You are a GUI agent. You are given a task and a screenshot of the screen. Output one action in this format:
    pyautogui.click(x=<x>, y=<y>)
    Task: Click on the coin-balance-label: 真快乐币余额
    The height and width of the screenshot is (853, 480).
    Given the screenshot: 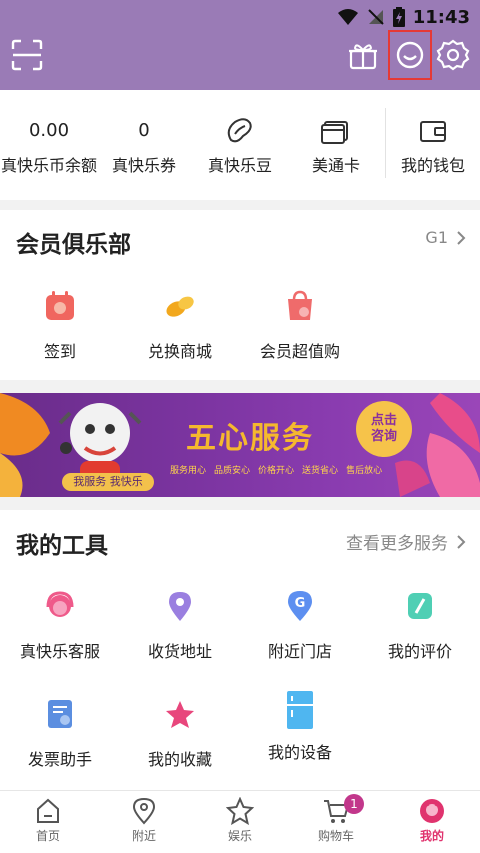 What is the action you would take?
    pyautogui.click(x=48, y=165)
    